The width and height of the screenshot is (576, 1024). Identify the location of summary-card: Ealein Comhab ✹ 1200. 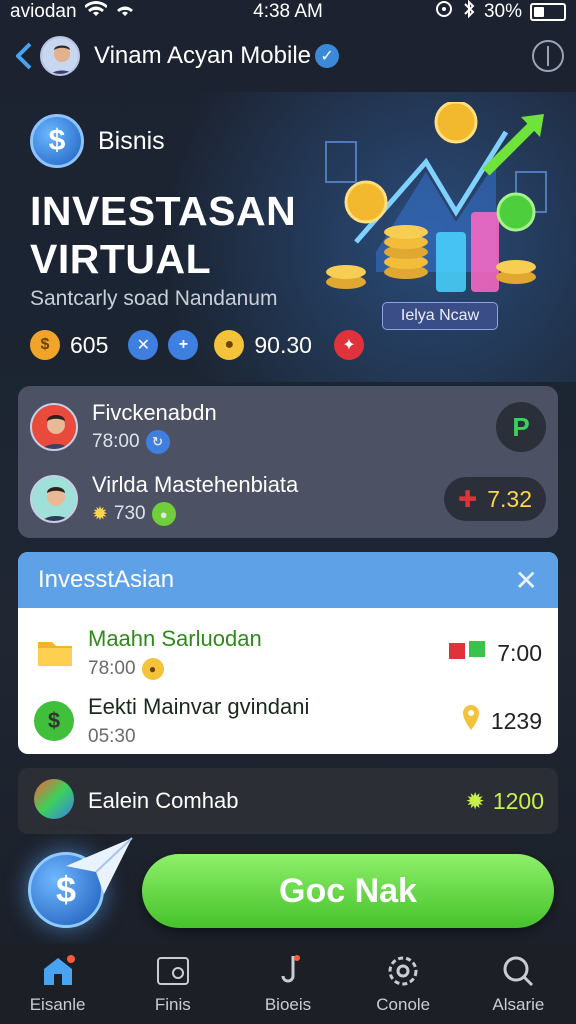
(288, 801).